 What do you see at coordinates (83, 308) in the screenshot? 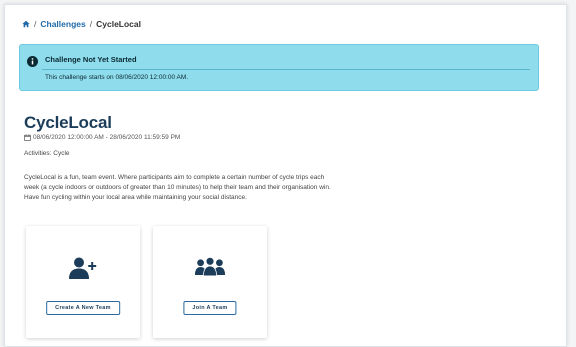
I see `create-team-button: Create A New Team` at bounding box center [83, 308].